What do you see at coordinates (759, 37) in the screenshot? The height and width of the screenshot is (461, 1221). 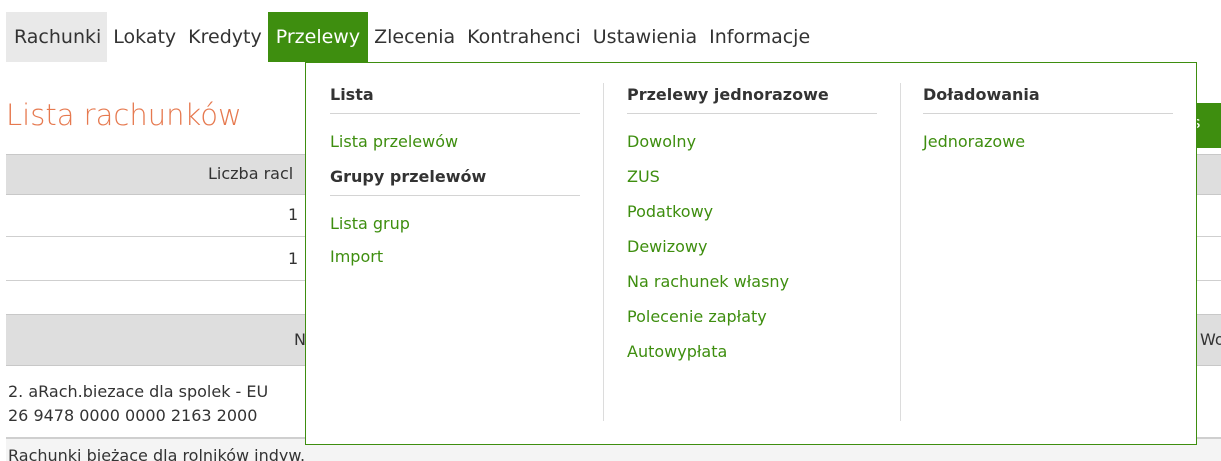 I see `nav-tab-informacje: Informacje` at bounding box center [759, 37].